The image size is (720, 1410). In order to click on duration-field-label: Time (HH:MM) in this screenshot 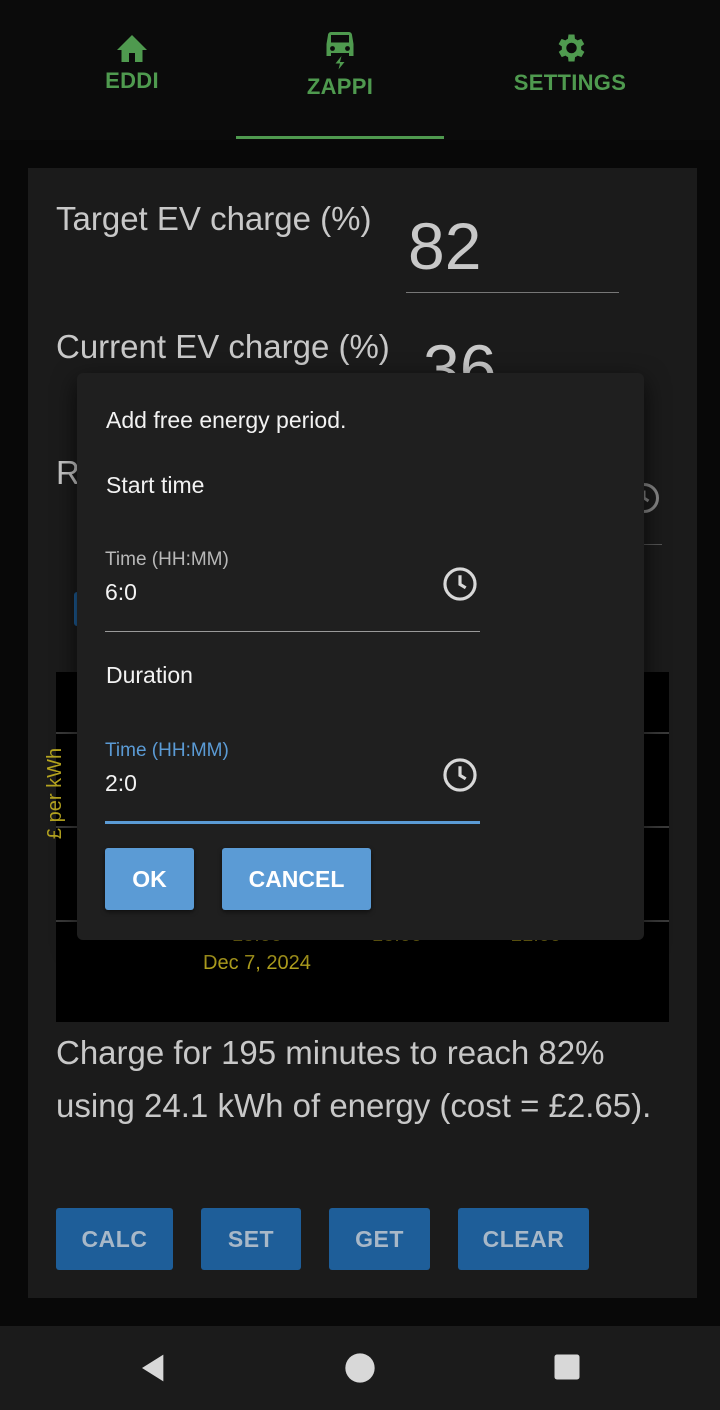, I will do `click(167, 750)`.